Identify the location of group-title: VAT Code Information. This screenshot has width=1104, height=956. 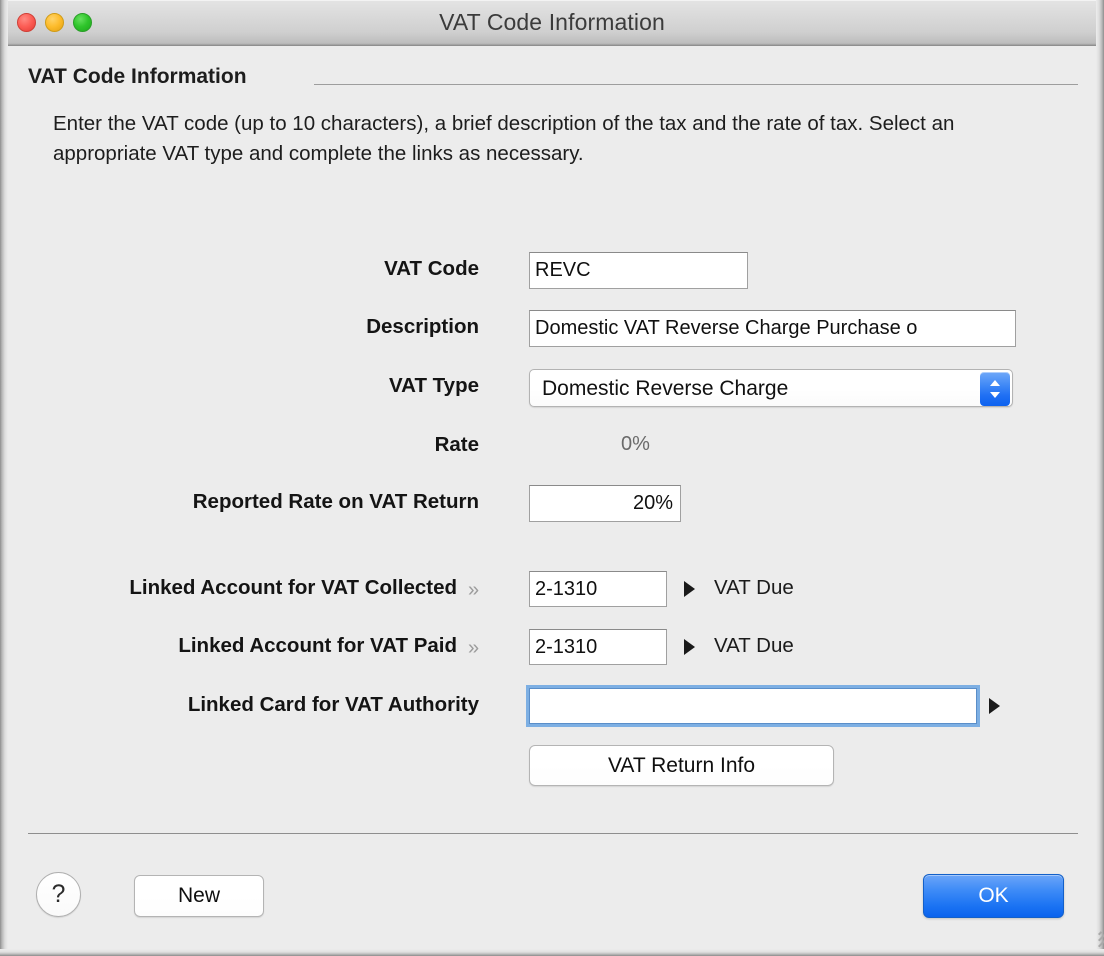
(137, 76).